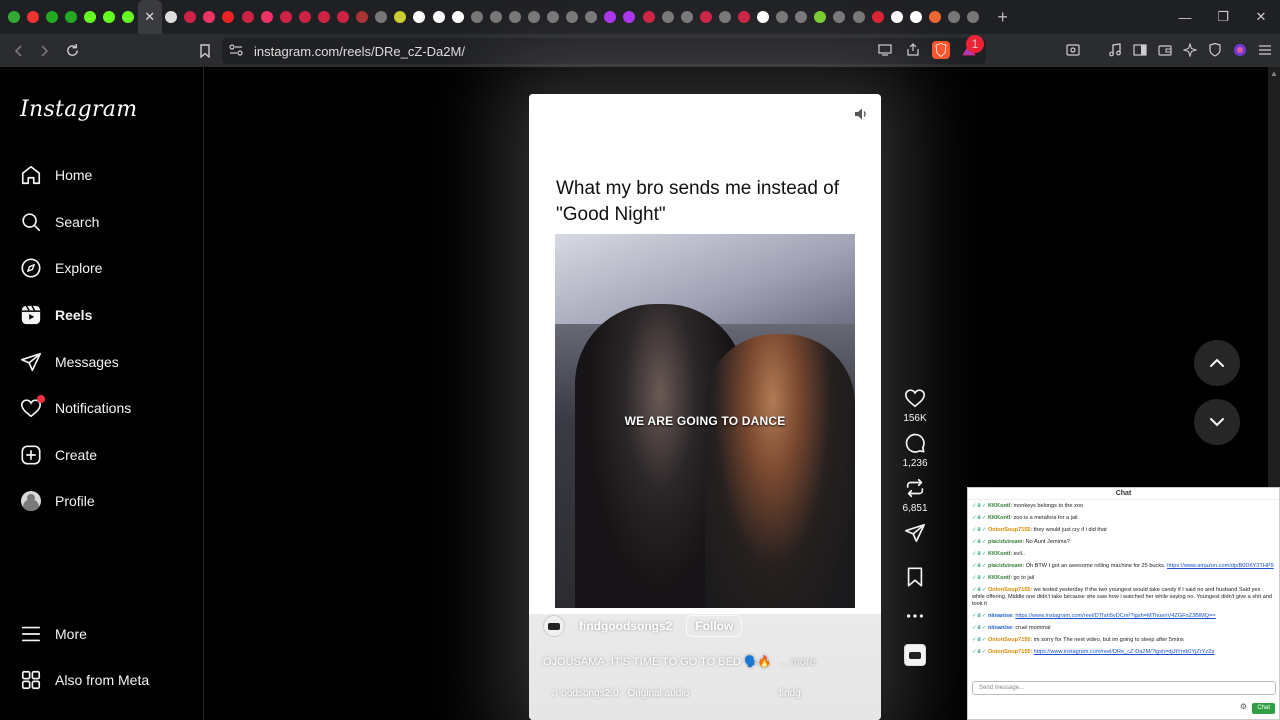  I want to click on minimize-icon: —, so click(1185, 17).